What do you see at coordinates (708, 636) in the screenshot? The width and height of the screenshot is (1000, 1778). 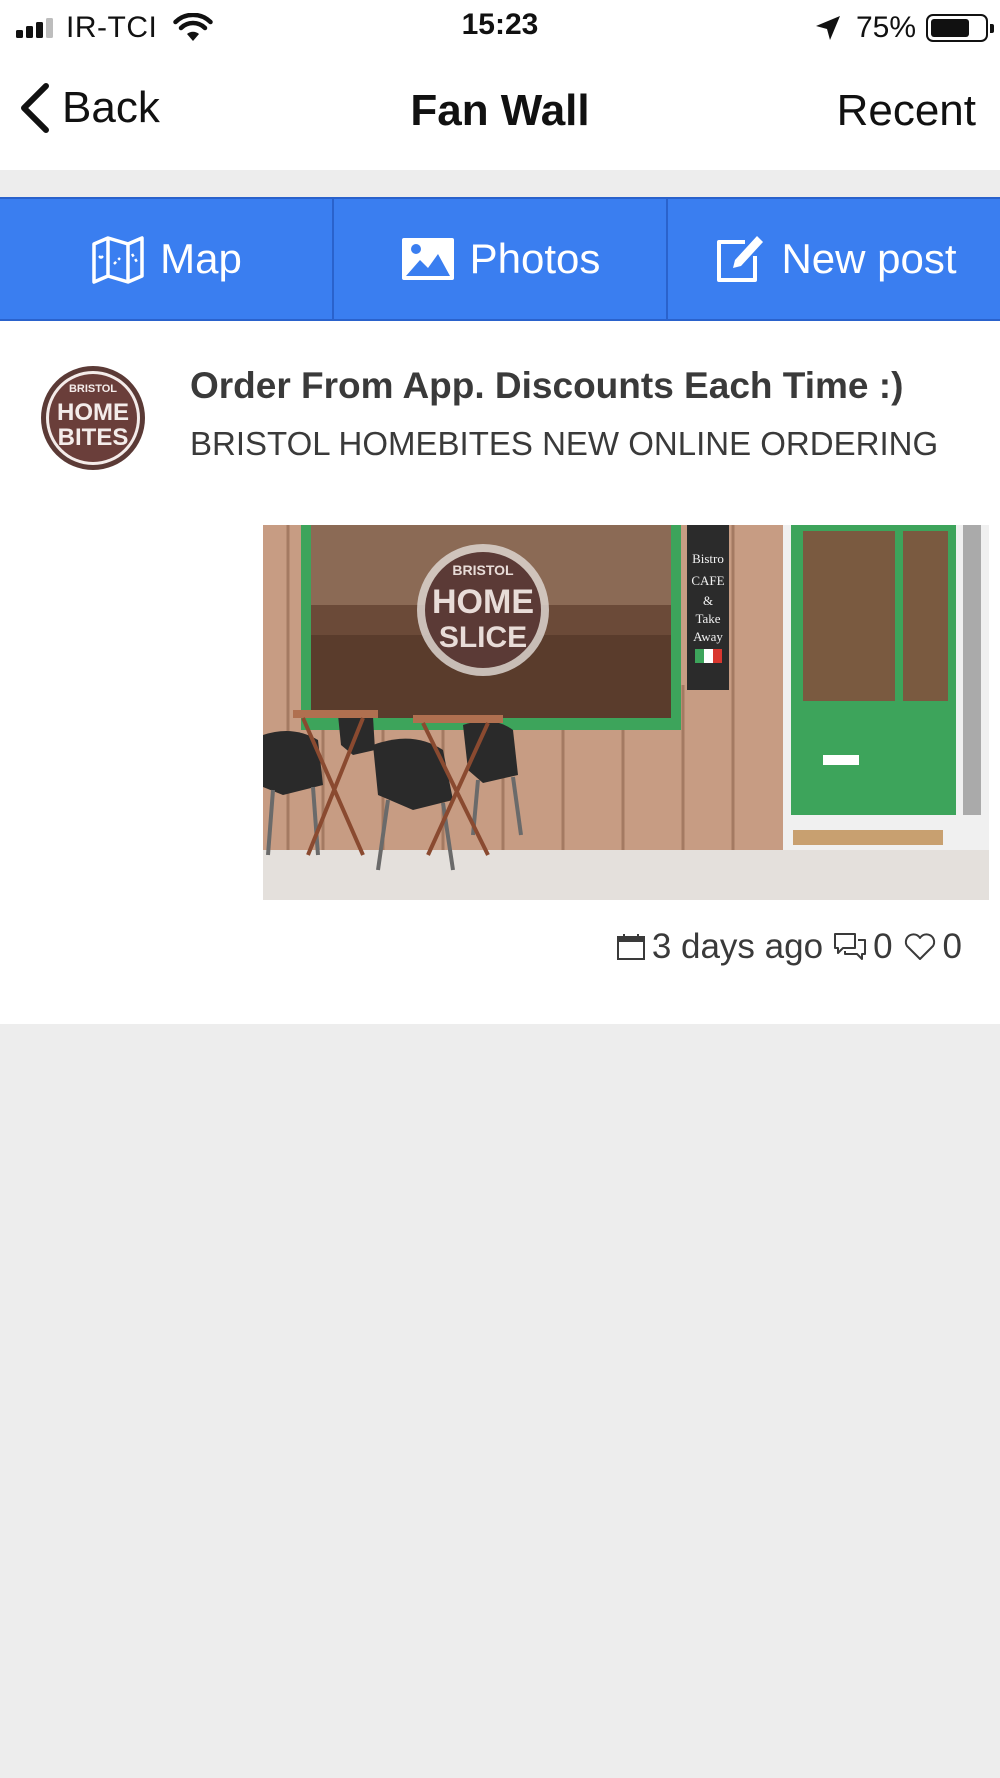 I see `board-line-5: Away` at bounding box center [708, 636].